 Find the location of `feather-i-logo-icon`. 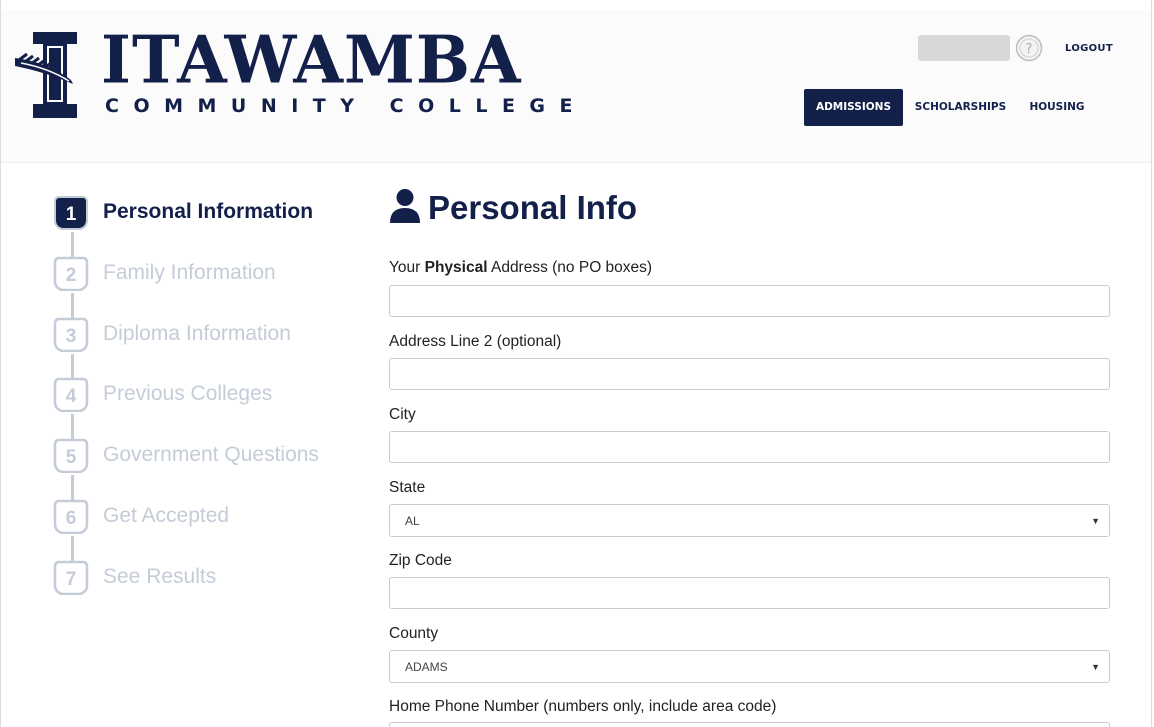

feather-i-logo-icon is located at coordinates (46, 75).